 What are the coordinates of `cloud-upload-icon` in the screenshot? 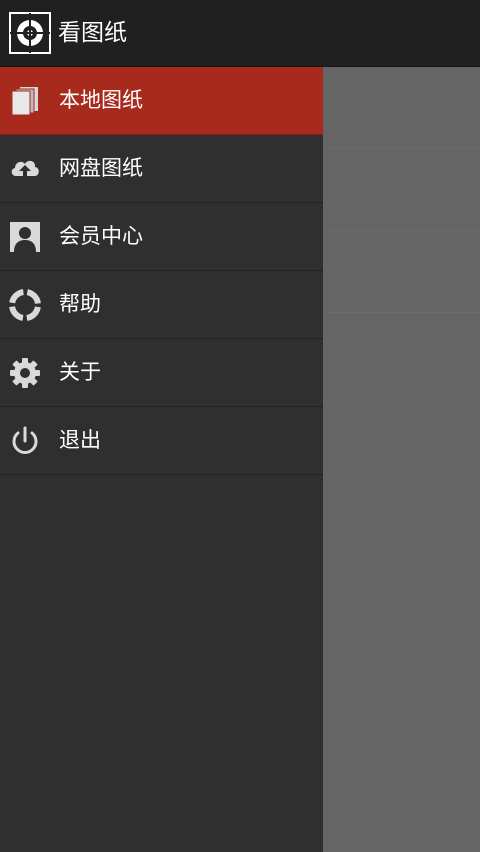 It's located at (25, 169).